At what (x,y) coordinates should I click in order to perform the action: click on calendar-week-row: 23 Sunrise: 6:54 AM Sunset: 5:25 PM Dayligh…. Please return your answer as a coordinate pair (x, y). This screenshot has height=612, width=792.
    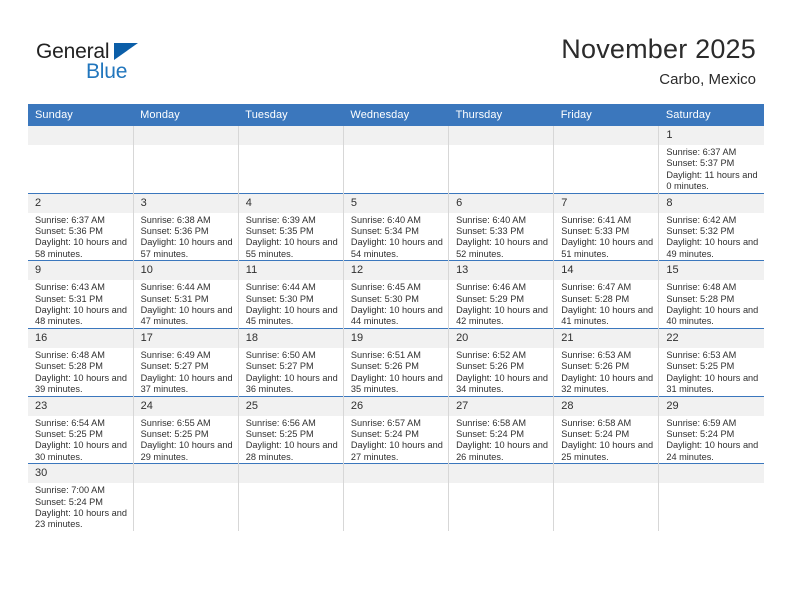
    Looking at the image, I should click on (396, 429).